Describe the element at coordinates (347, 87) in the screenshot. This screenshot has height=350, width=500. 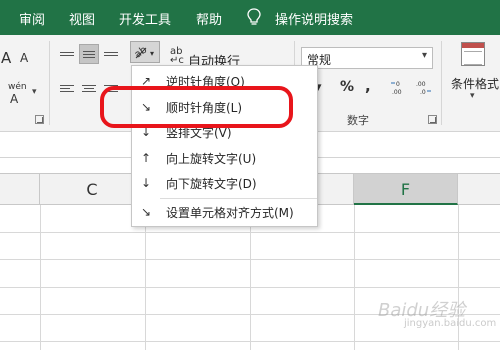
I see `percent-style-button: %` at that location.